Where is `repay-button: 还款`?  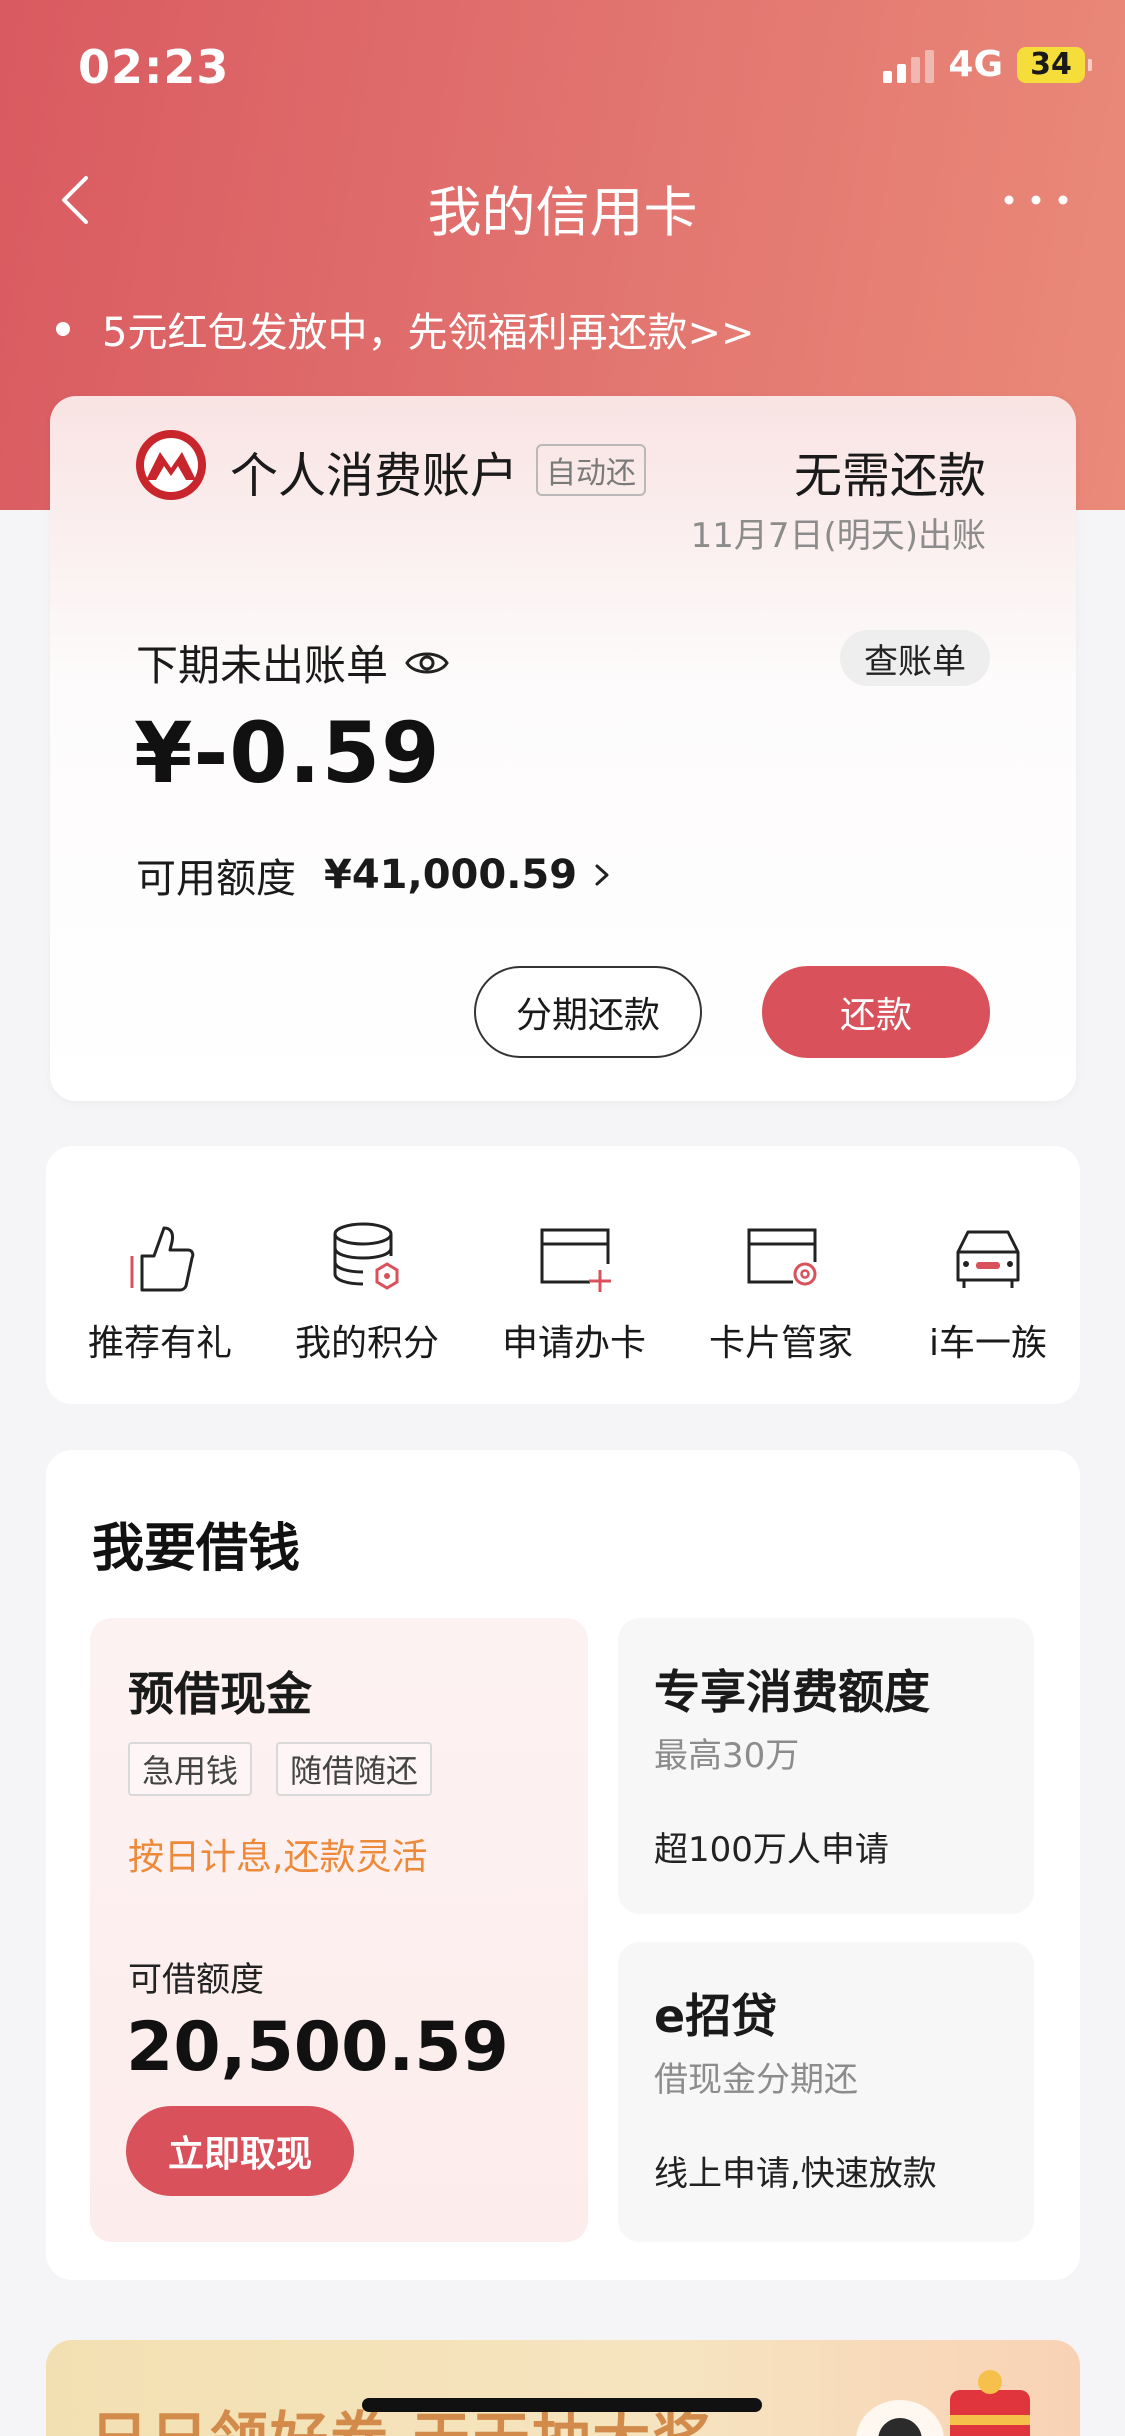 repay-button: 还款 is located at coordinates (876, 1012).